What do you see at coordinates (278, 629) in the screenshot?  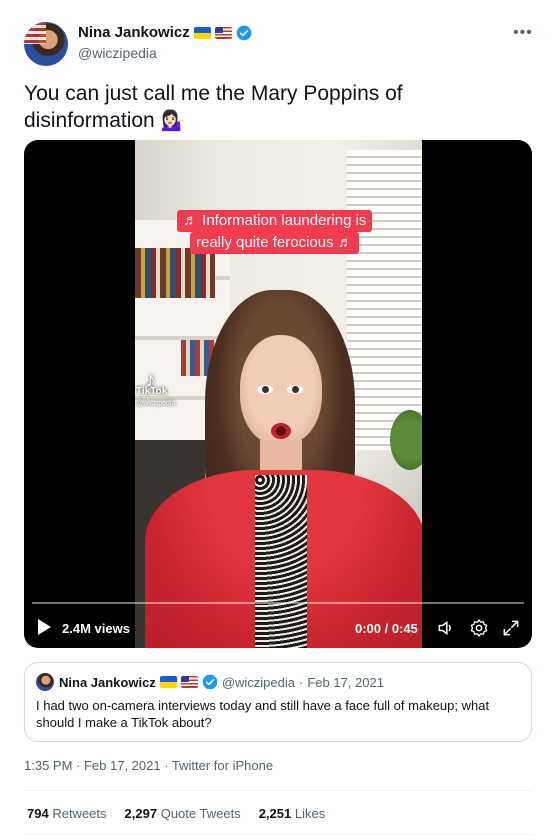 I see `video-controls: 2.4M views 0:00 / 0:45` at bounding box center [278, 629].